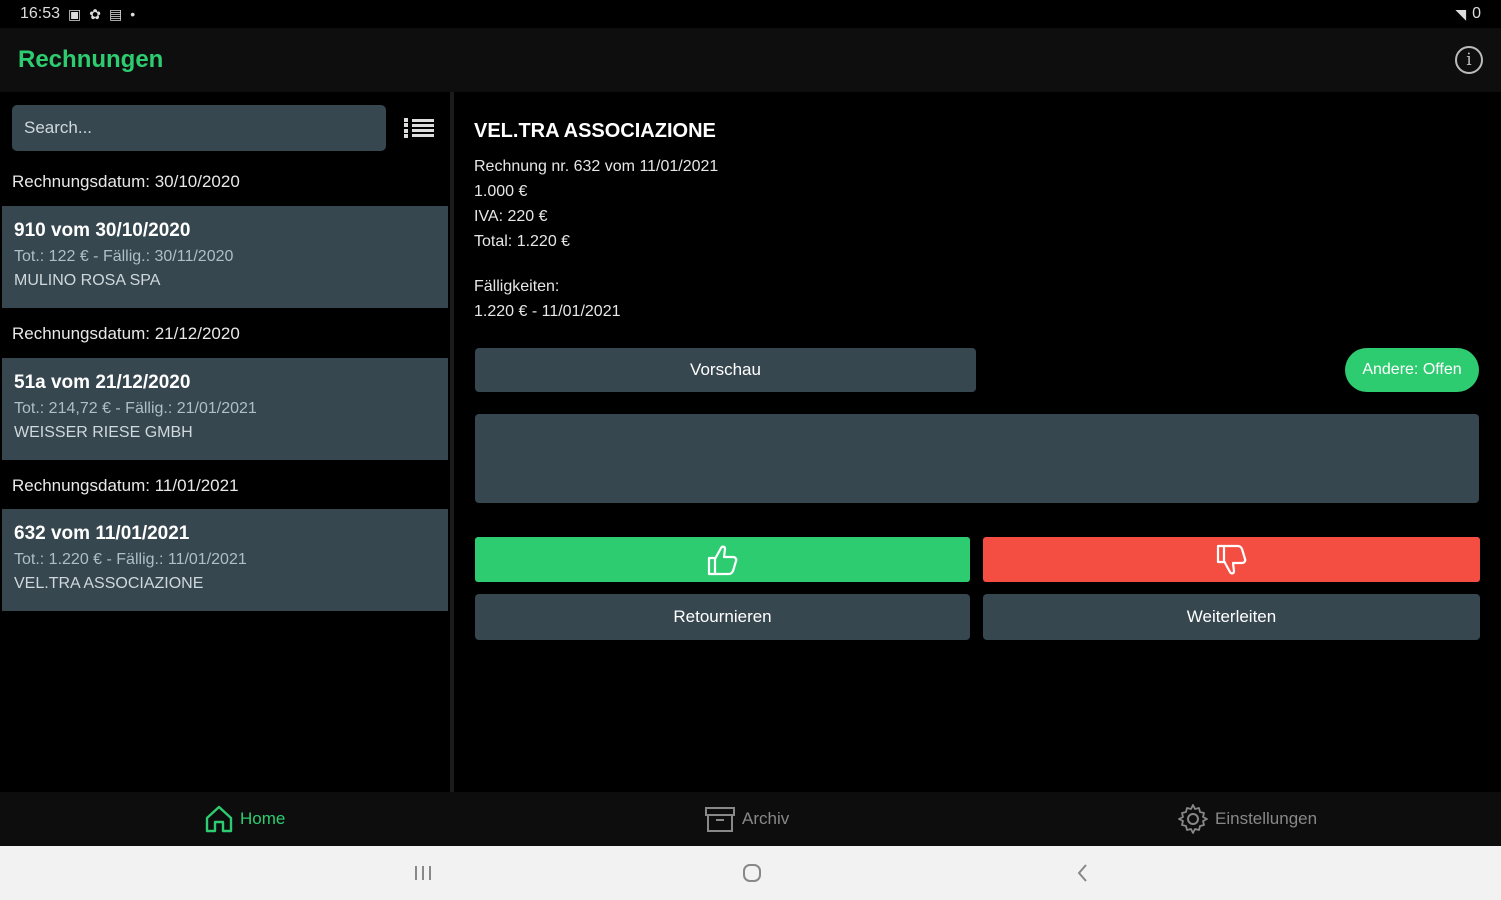 This screenshot has width=1501, height=900. What do you see at coordinates (750, 14) in the screenshot?
I see `status-bar: 16:53 ▣ ✿ ▤ • ◥ 0` at bounding box center [750, 14].